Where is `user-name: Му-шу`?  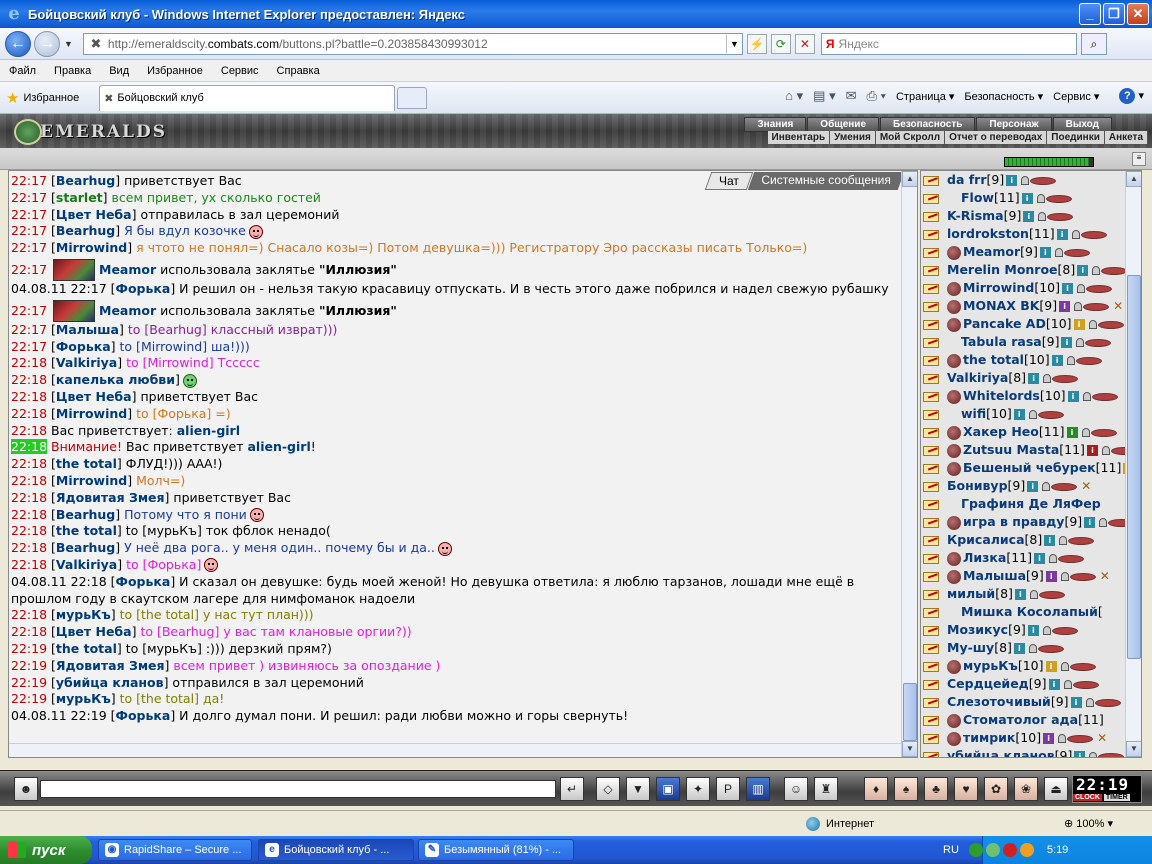 user-name: Му-шу is located at coordinates (970, 647).